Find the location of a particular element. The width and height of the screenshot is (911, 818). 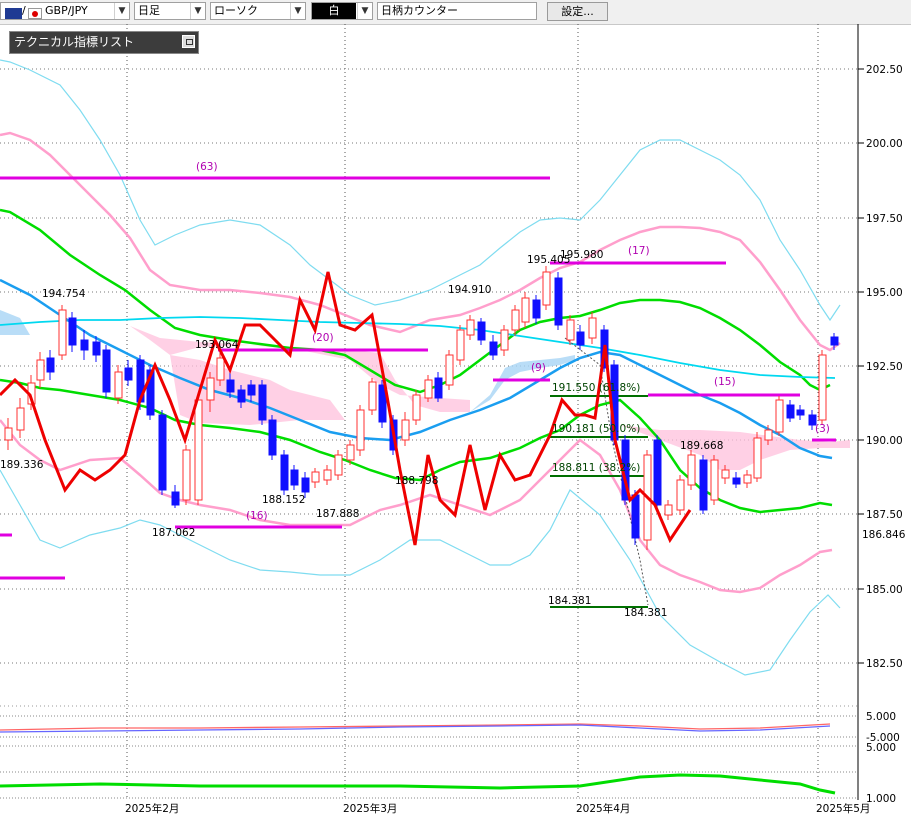

color-mode-select: 白 ▼ is located at coordinates (342, 11).